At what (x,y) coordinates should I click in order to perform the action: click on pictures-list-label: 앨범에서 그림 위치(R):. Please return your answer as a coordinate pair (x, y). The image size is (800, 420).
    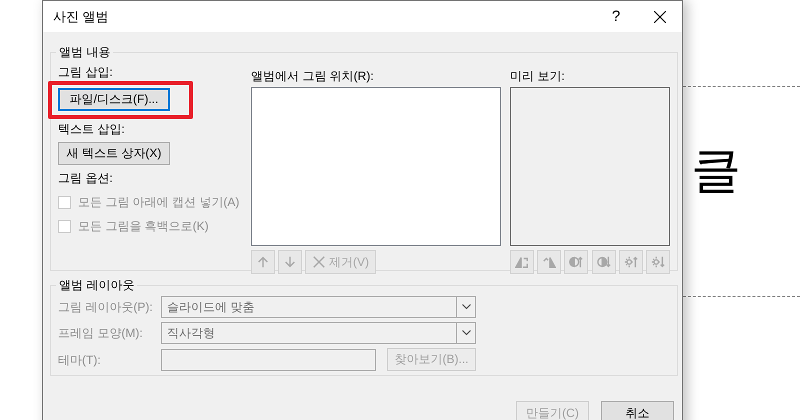
    Looking at the image, I should click on (313, 76).